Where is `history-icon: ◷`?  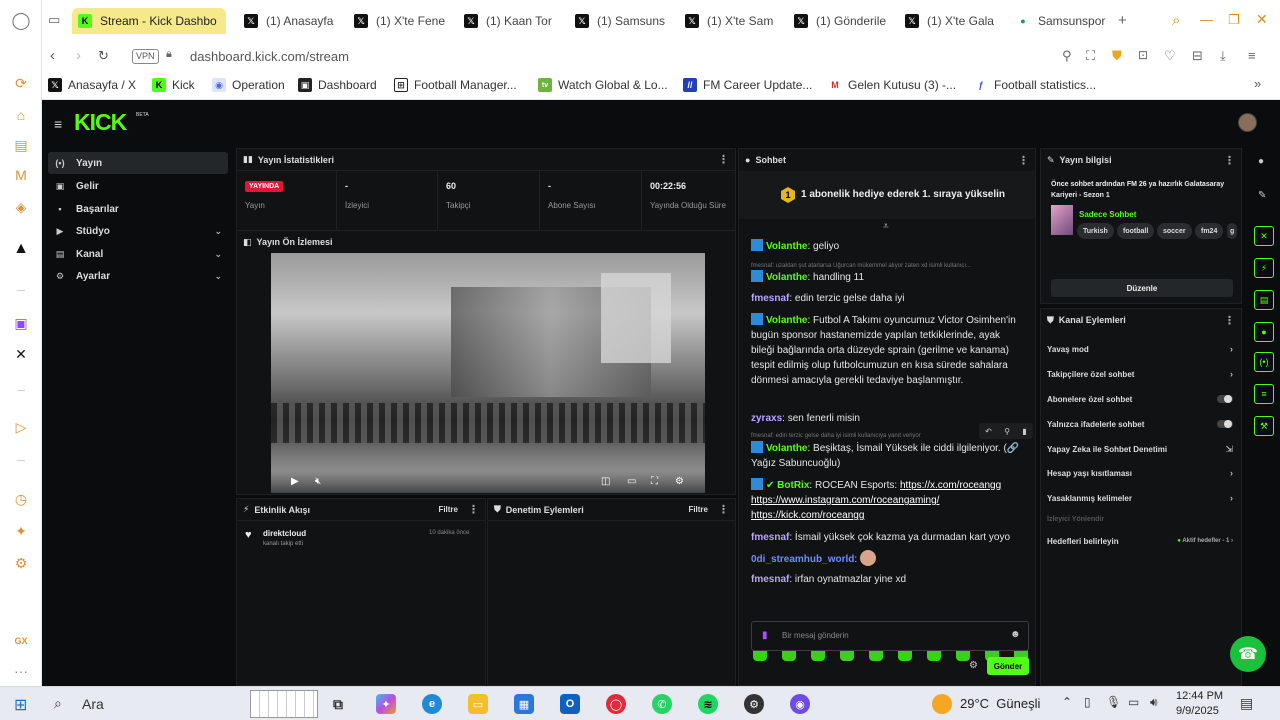 history-icon: ◷ is located at coordinates (21, 499).